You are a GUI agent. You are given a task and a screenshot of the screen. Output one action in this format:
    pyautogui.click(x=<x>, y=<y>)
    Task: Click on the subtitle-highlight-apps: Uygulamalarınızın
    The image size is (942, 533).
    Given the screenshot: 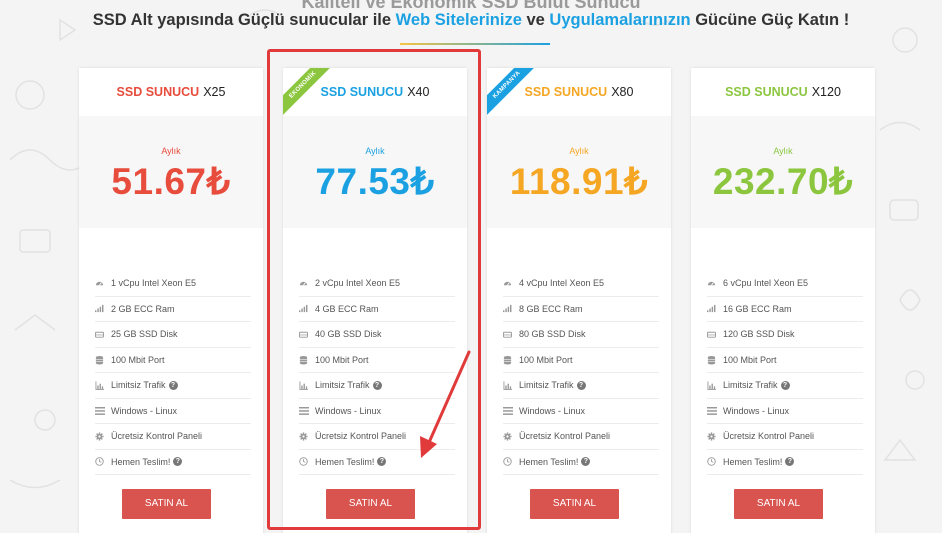 What is the action you would take?
    pyautogui.click(x=620, y=20)
    